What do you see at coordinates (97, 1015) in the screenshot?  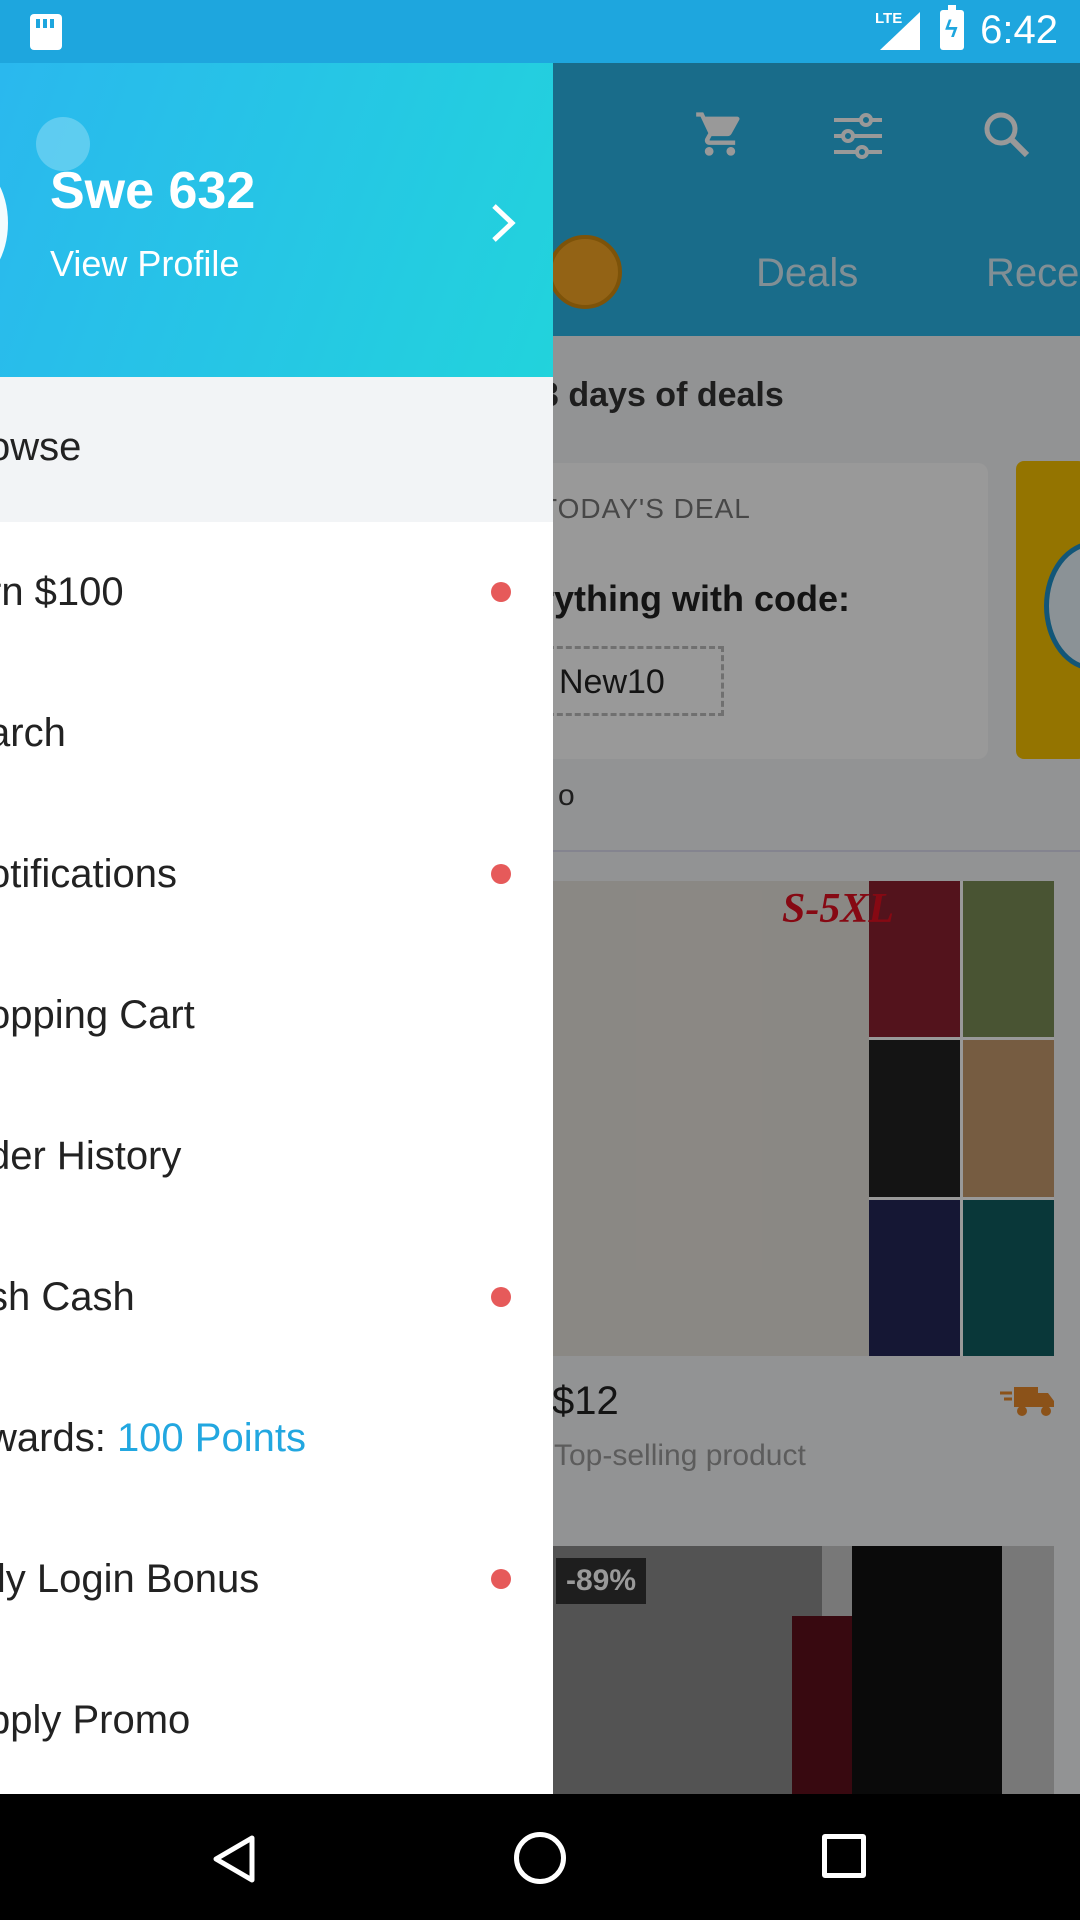 I see `menu-item-label: opping Cart` at bounding box center [97, 1015].